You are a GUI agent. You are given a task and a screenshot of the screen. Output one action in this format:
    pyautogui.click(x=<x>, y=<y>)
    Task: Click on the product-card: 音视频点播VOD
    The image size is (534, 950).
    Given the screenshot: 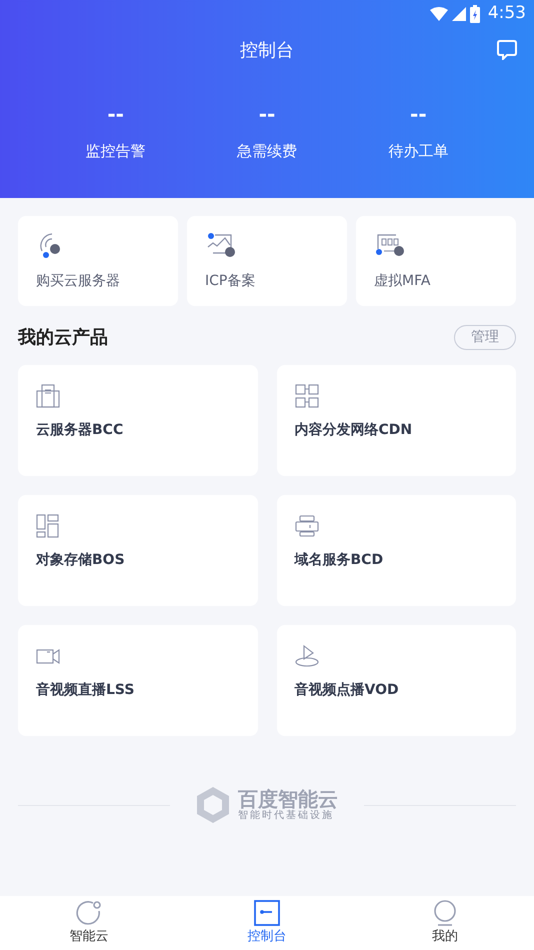 What is the action you would take?
    pyautogui.click(x=396, y=680)
    